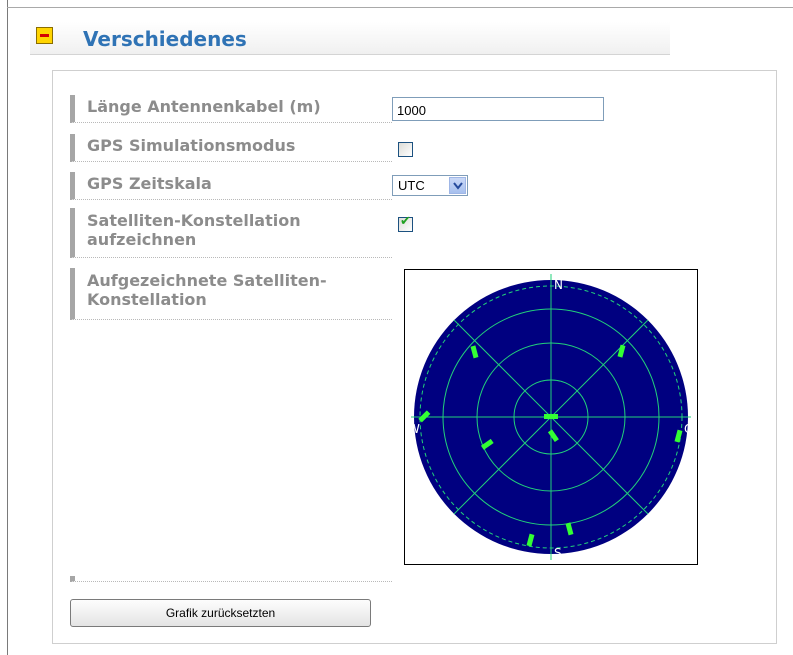 This screenshot has height=655, width=793. What do you see at coordinates (231, 109) in the screenshot?
I see `antenna-cable-label: Länge Antennenkabel (m)` at bounding box center [231, 109].